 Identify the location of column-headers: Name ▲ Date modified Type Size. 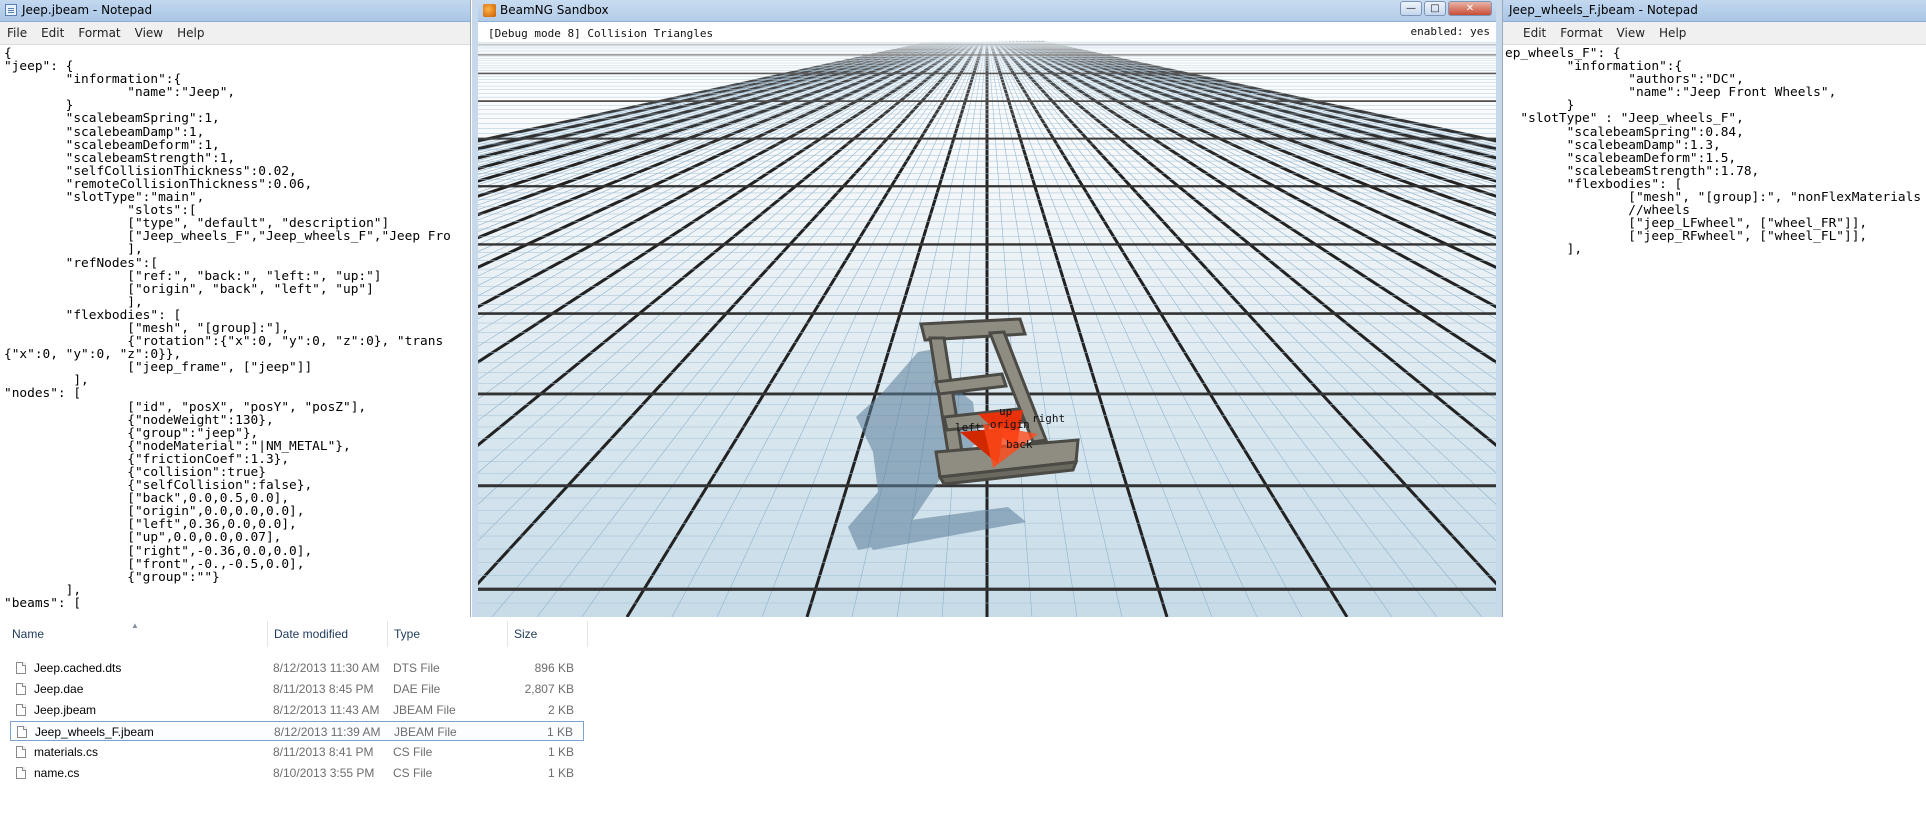
(295, 634).